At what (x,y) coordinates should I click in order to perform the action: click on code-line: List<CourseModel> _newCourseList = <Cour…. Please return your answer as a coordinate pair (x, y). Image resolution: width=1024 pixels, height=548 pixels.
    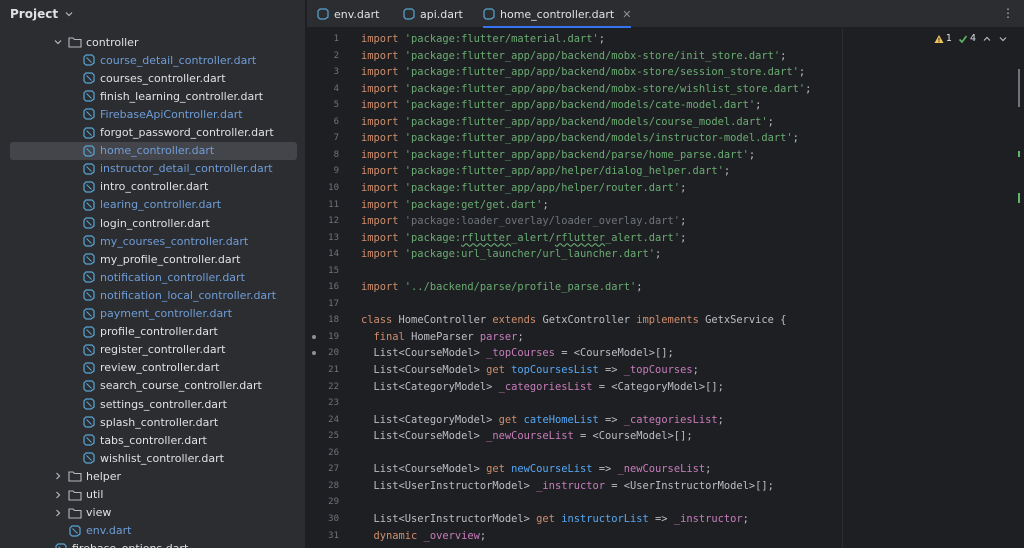
    Looking at the image, I should click on (527, 436).